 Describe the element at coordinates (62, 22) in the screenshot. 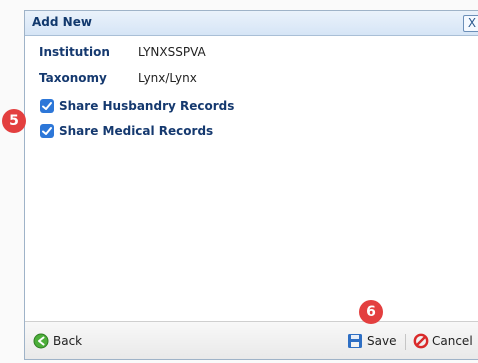

I see `dialog-title: Add New` at that location.